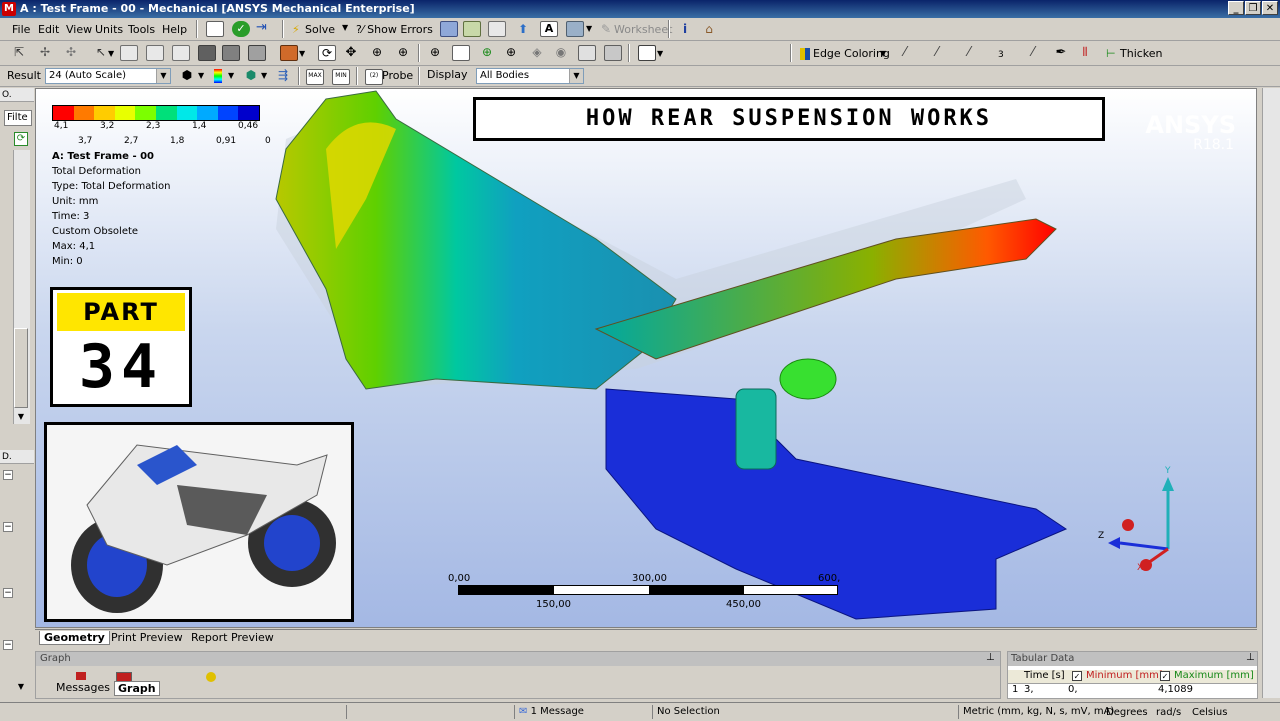  I want to click on tab-geometry: Geometry, so click(74, 638).